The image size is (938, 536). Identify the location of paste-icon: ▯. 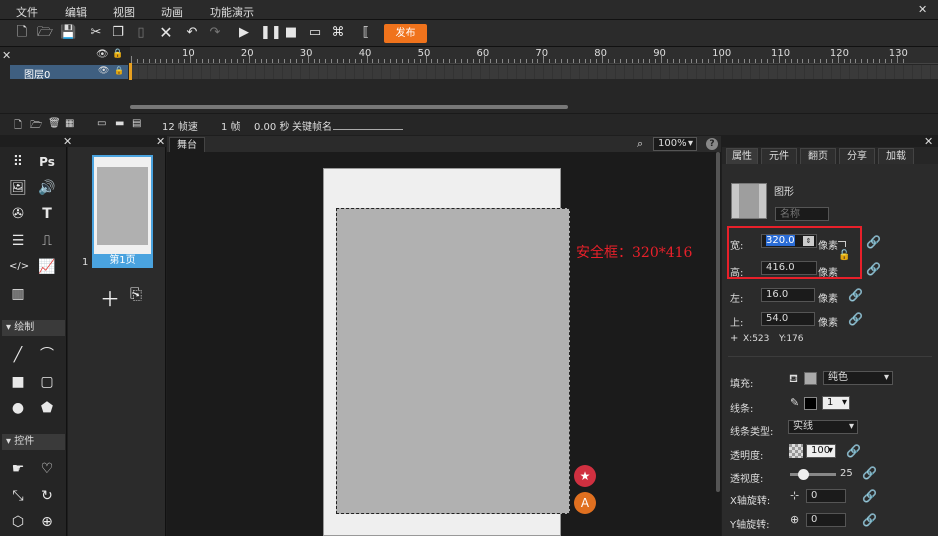
(141, 33).